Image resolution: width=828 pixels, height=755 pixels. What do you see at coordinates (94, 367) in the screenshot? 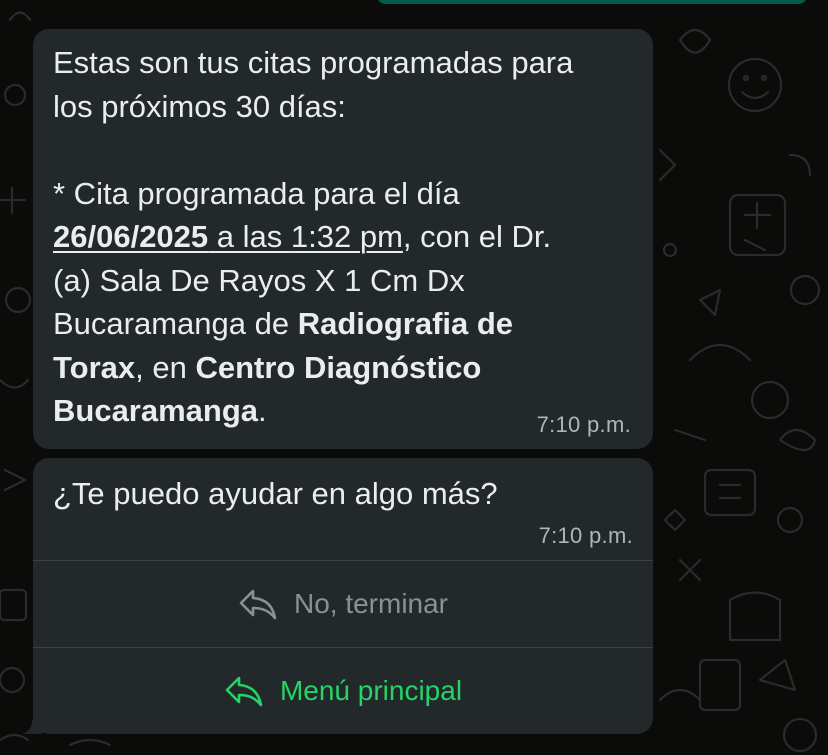
I see `exam-name-part-2: Torax` at bounding box center [94, 367].